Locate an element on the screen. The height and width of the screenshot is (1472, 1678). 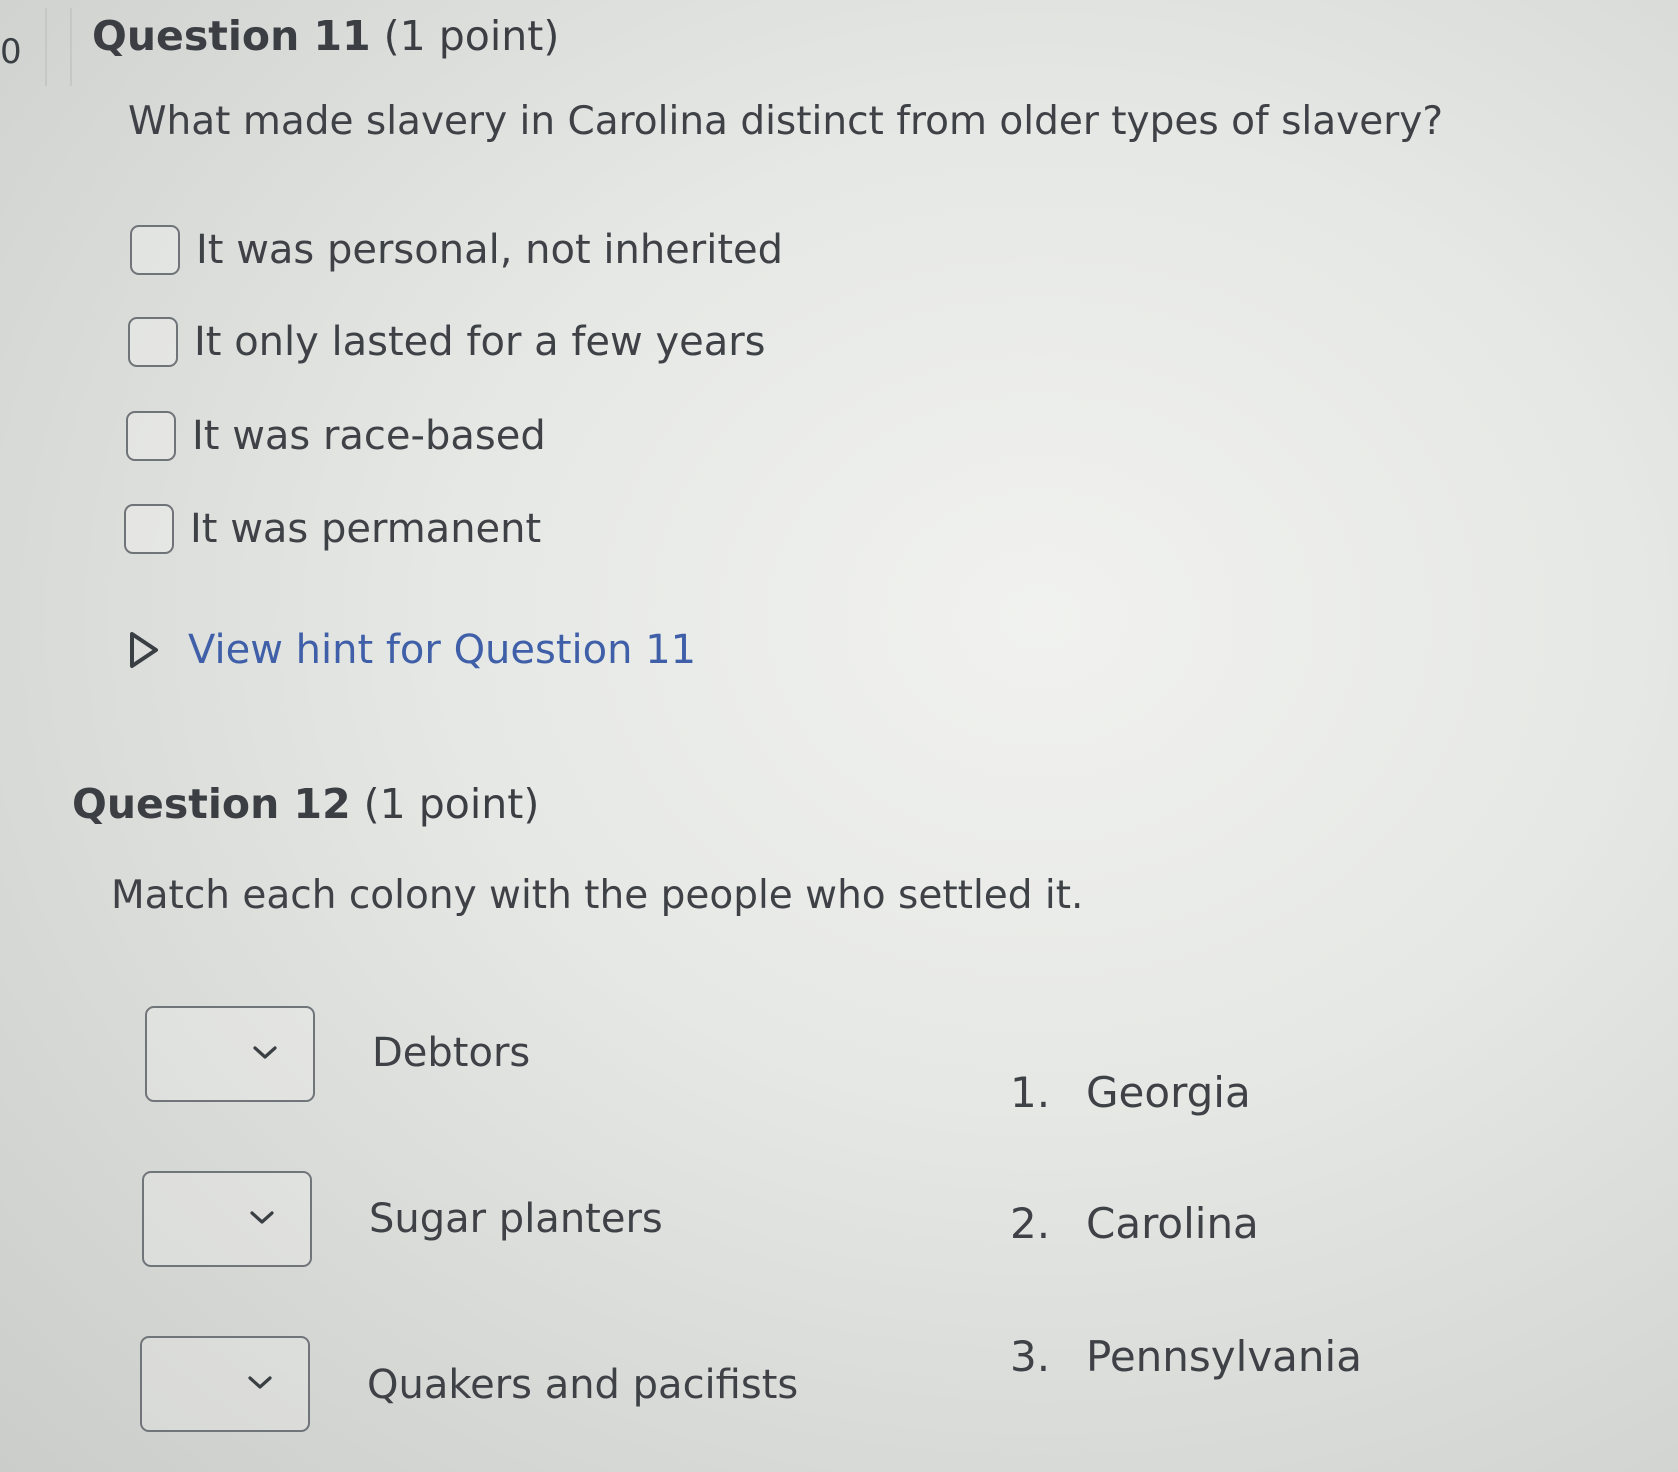
option-4-label: It was permanent is located at coordinates (366, 529).